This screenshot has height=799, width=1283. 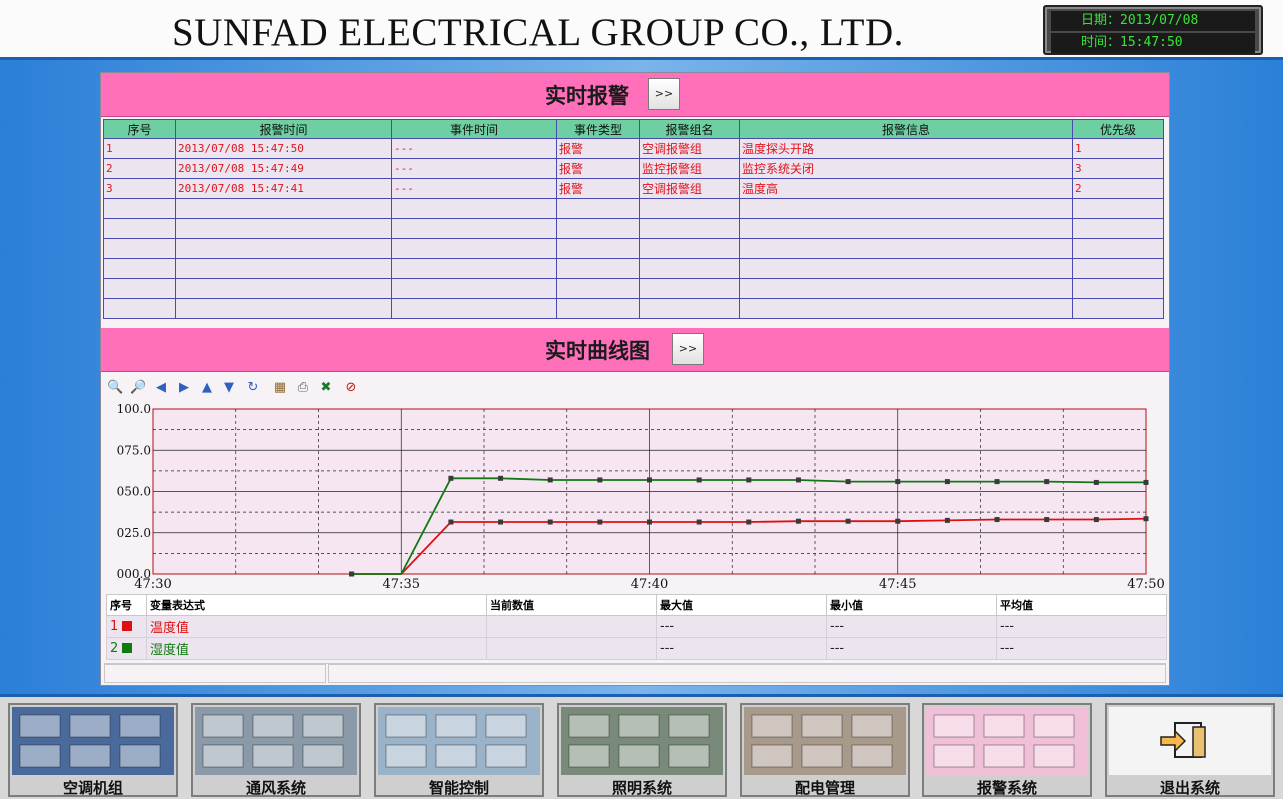 What do you see at coordinates (571, 605) in the screenshot?
I see `legend-col-header: 当前数值` at bounding box center [571, 605].